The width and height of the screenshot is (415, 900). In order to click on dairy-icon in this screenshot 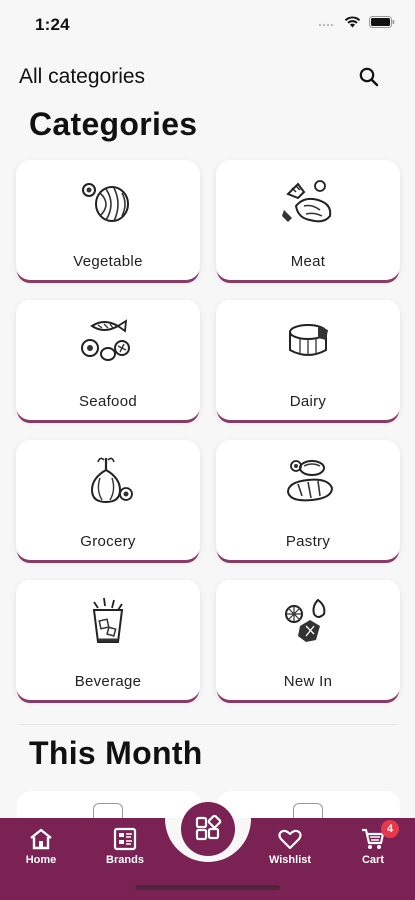, I will do `click(308, 340)`.